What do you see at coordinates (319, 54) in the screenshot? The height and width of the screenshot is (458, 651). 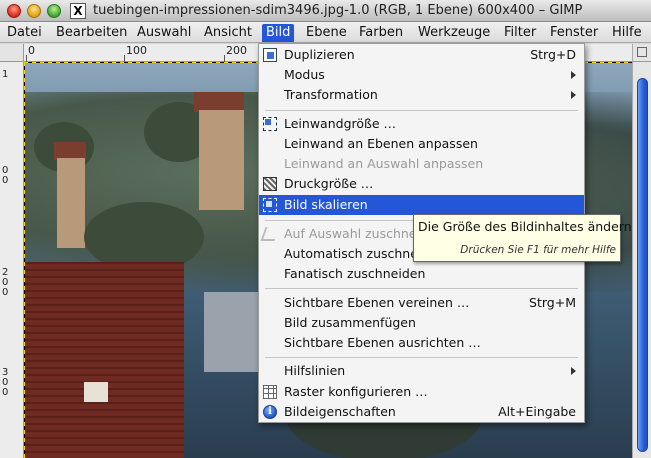 I see `menu-item-label: Duplizieren` at bounding box center [319, 54].